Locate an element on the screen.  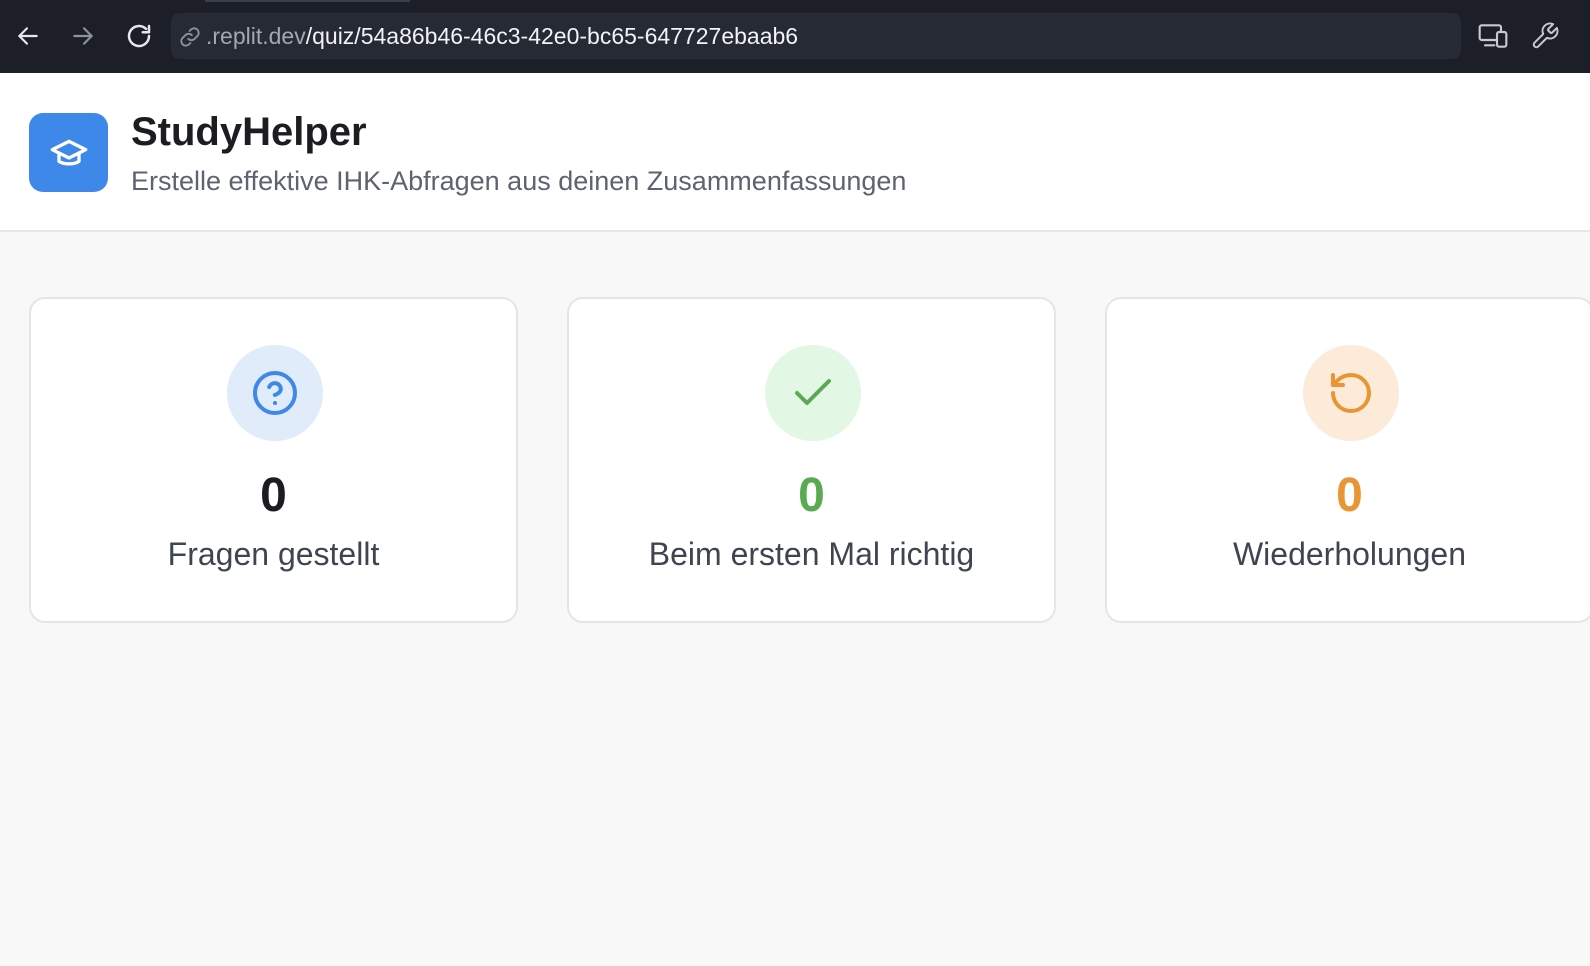
stat-card-questions: 0 Fragen gestellt is located at coordinates (273, 460).